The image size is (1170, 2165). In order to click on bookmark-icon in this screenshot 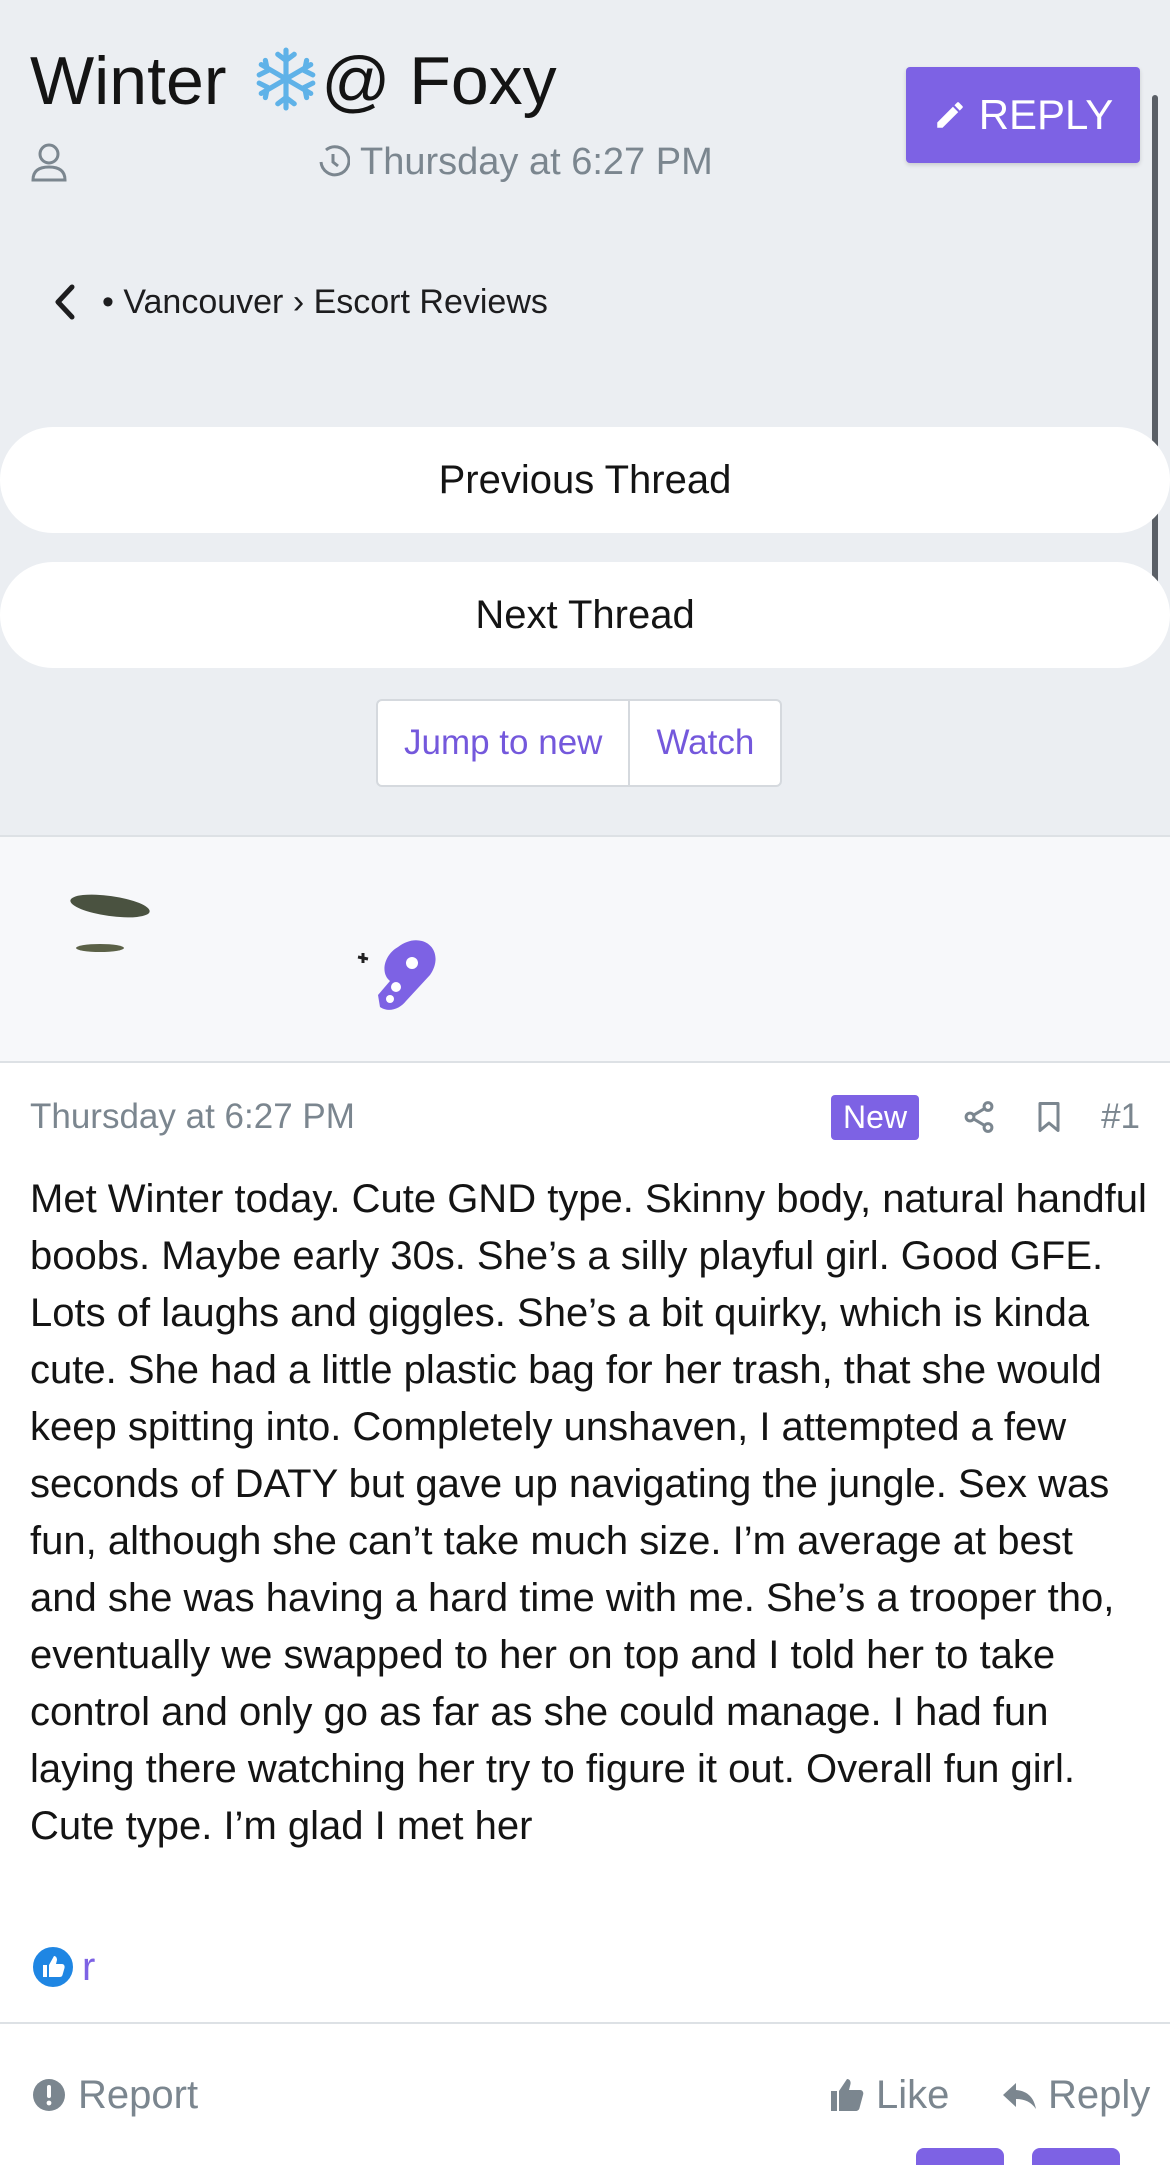, I will do `click(1049, 1117)`.